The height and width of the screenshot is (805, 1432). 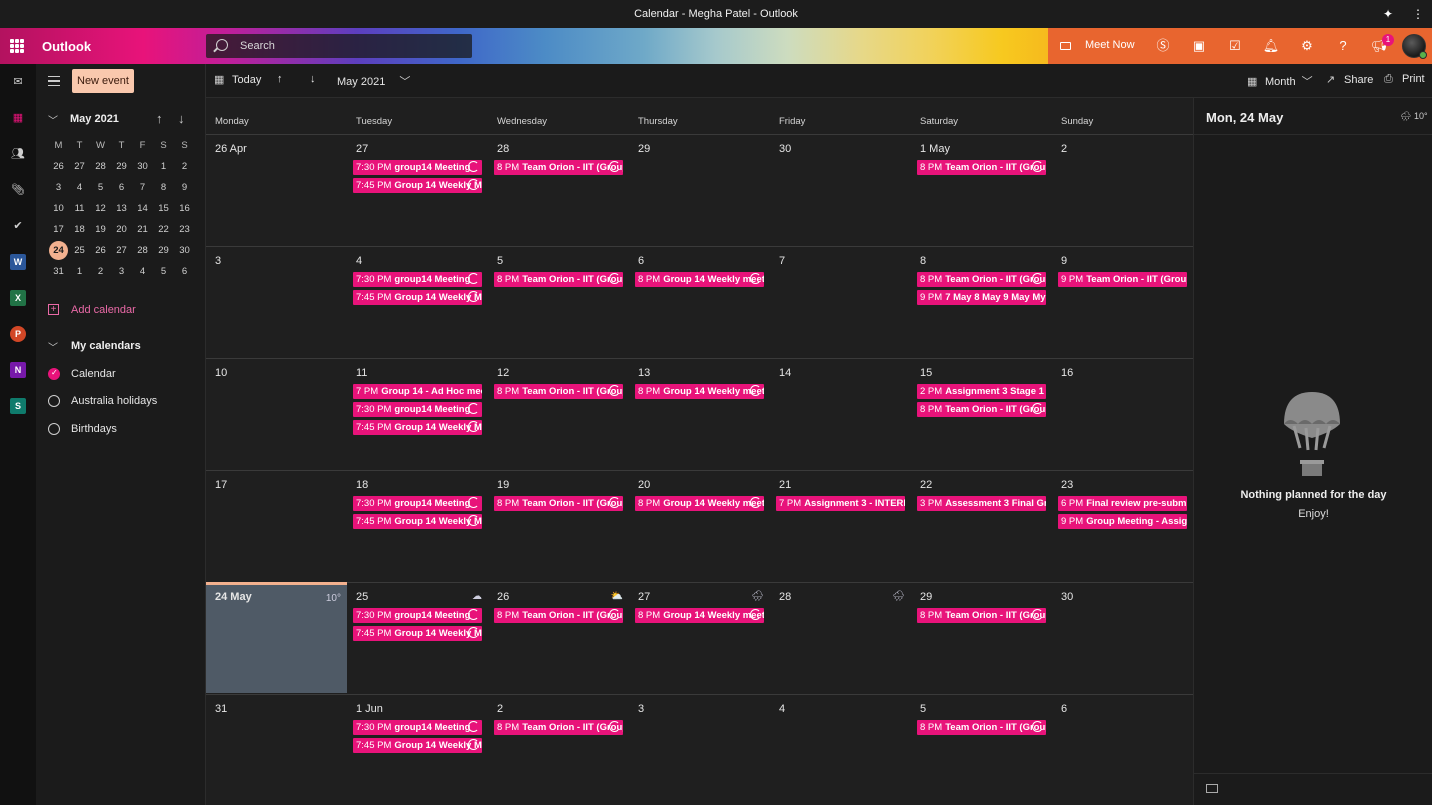 I want to click on help-icon: ?, so click(x=1343, y=46).